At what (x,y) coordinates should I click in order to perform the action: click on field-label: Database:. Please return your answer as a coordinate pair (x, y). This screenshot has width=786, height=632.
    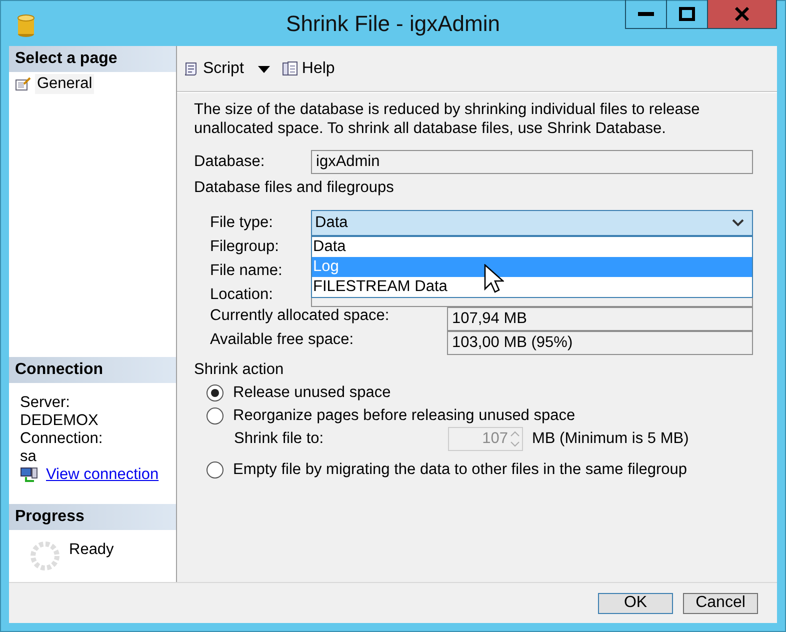
    Looking at the image, I should click on (230, 162).